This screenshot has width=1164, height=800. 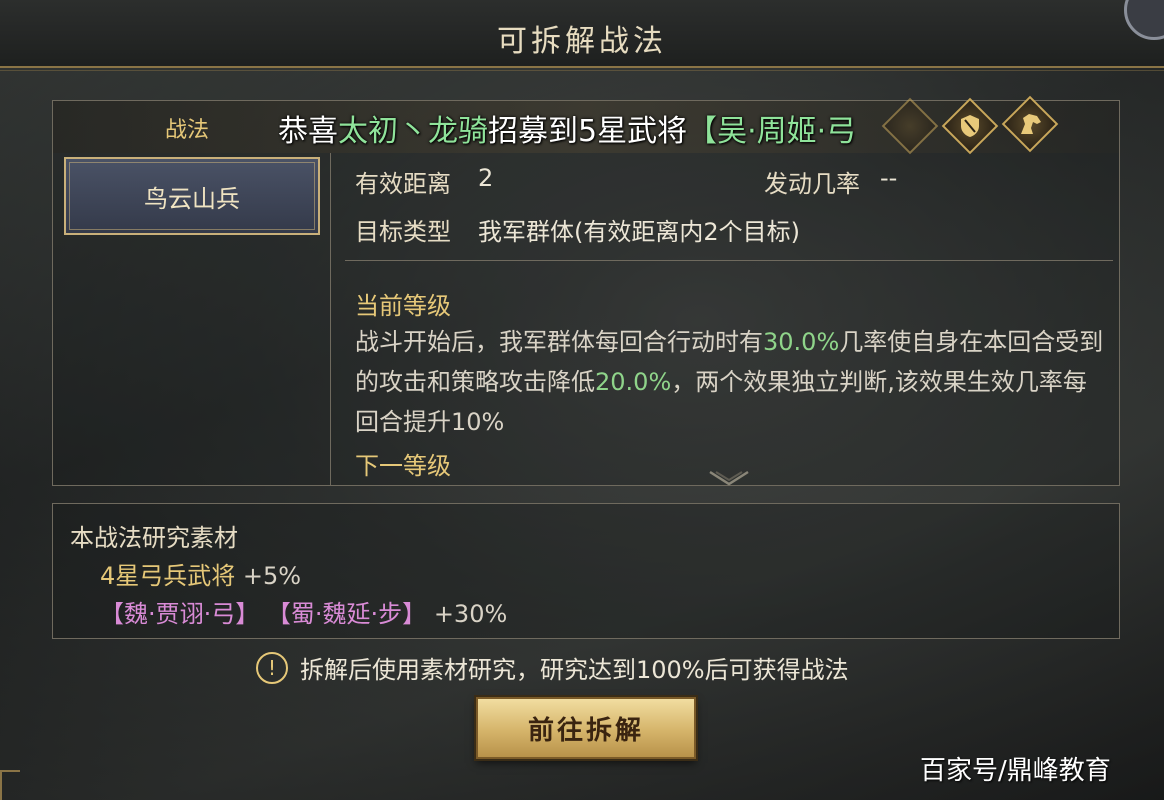 I want to click on rate-value: --, so click(x=889, y=178).